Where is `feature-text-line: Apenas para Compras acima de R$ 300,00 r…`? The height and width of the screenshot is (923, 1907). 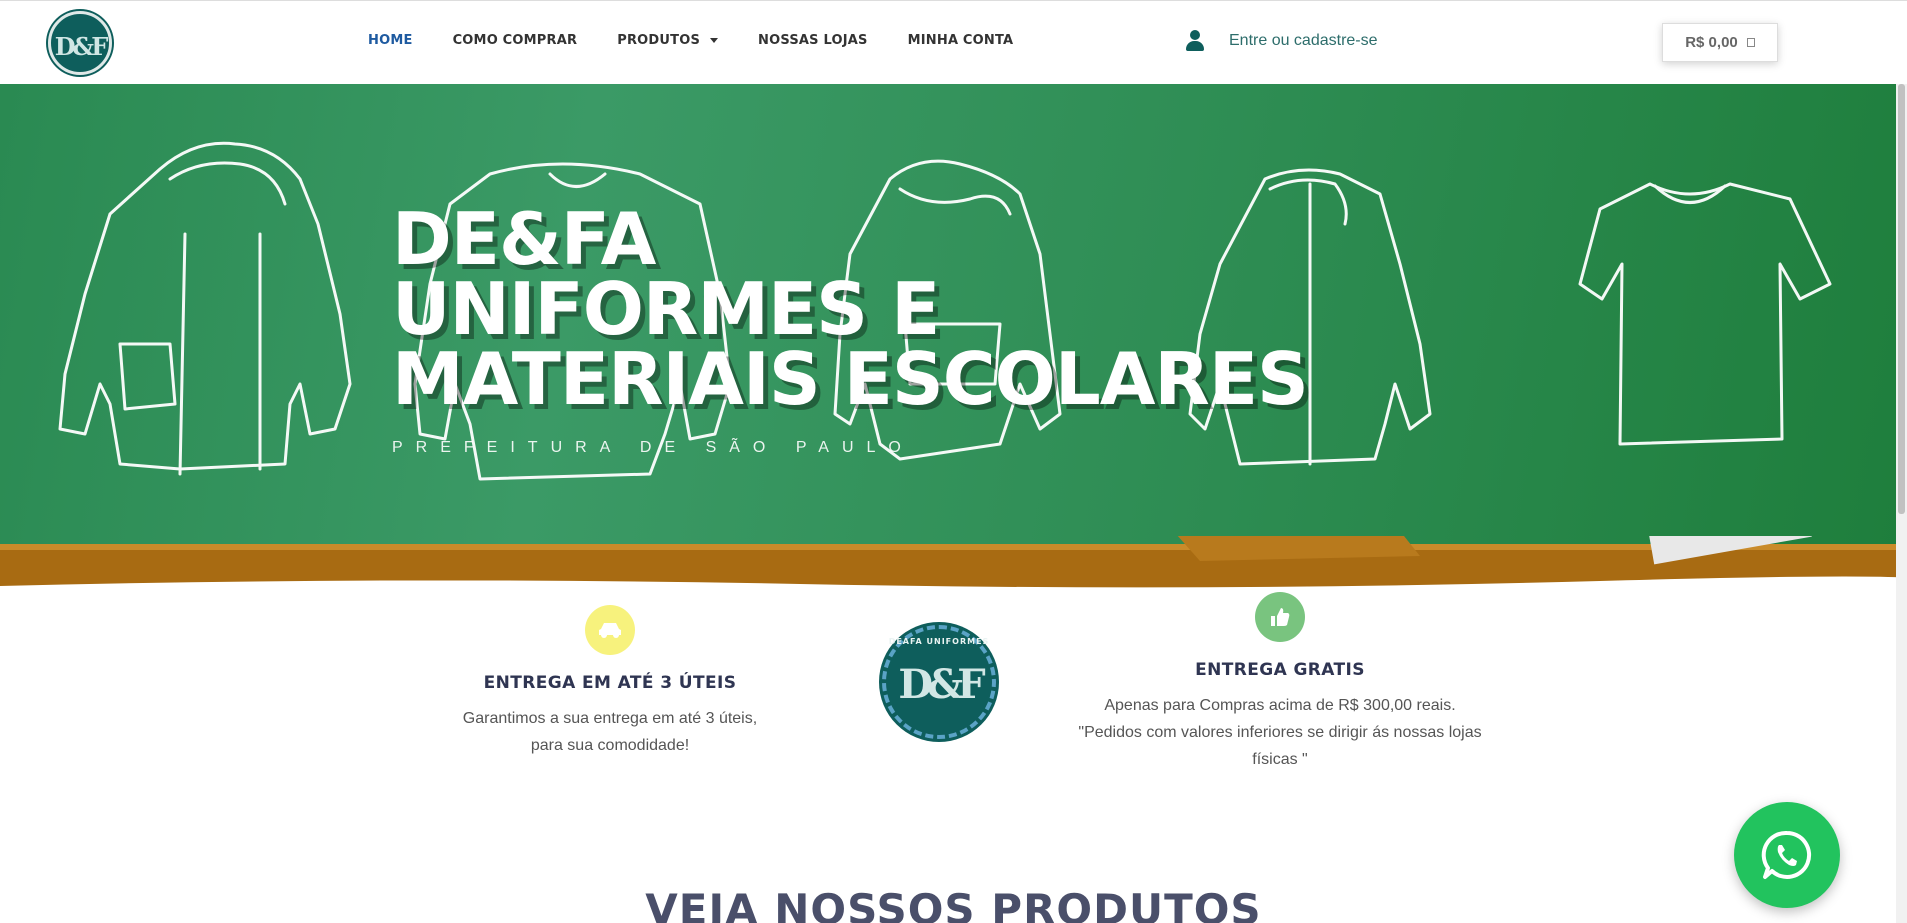
feature-text-line: Apenas para Compras acima de R$ 300,00 r… is located at coordinates (1280, 705).